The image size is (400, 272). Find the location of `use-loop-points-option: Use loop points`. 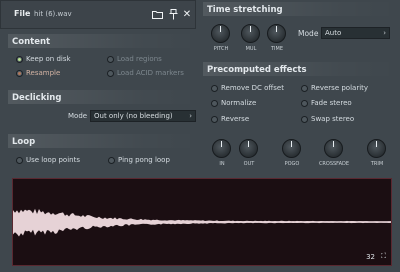

use-loop-points-option: Use loop points is located at coordinates (48, 160).